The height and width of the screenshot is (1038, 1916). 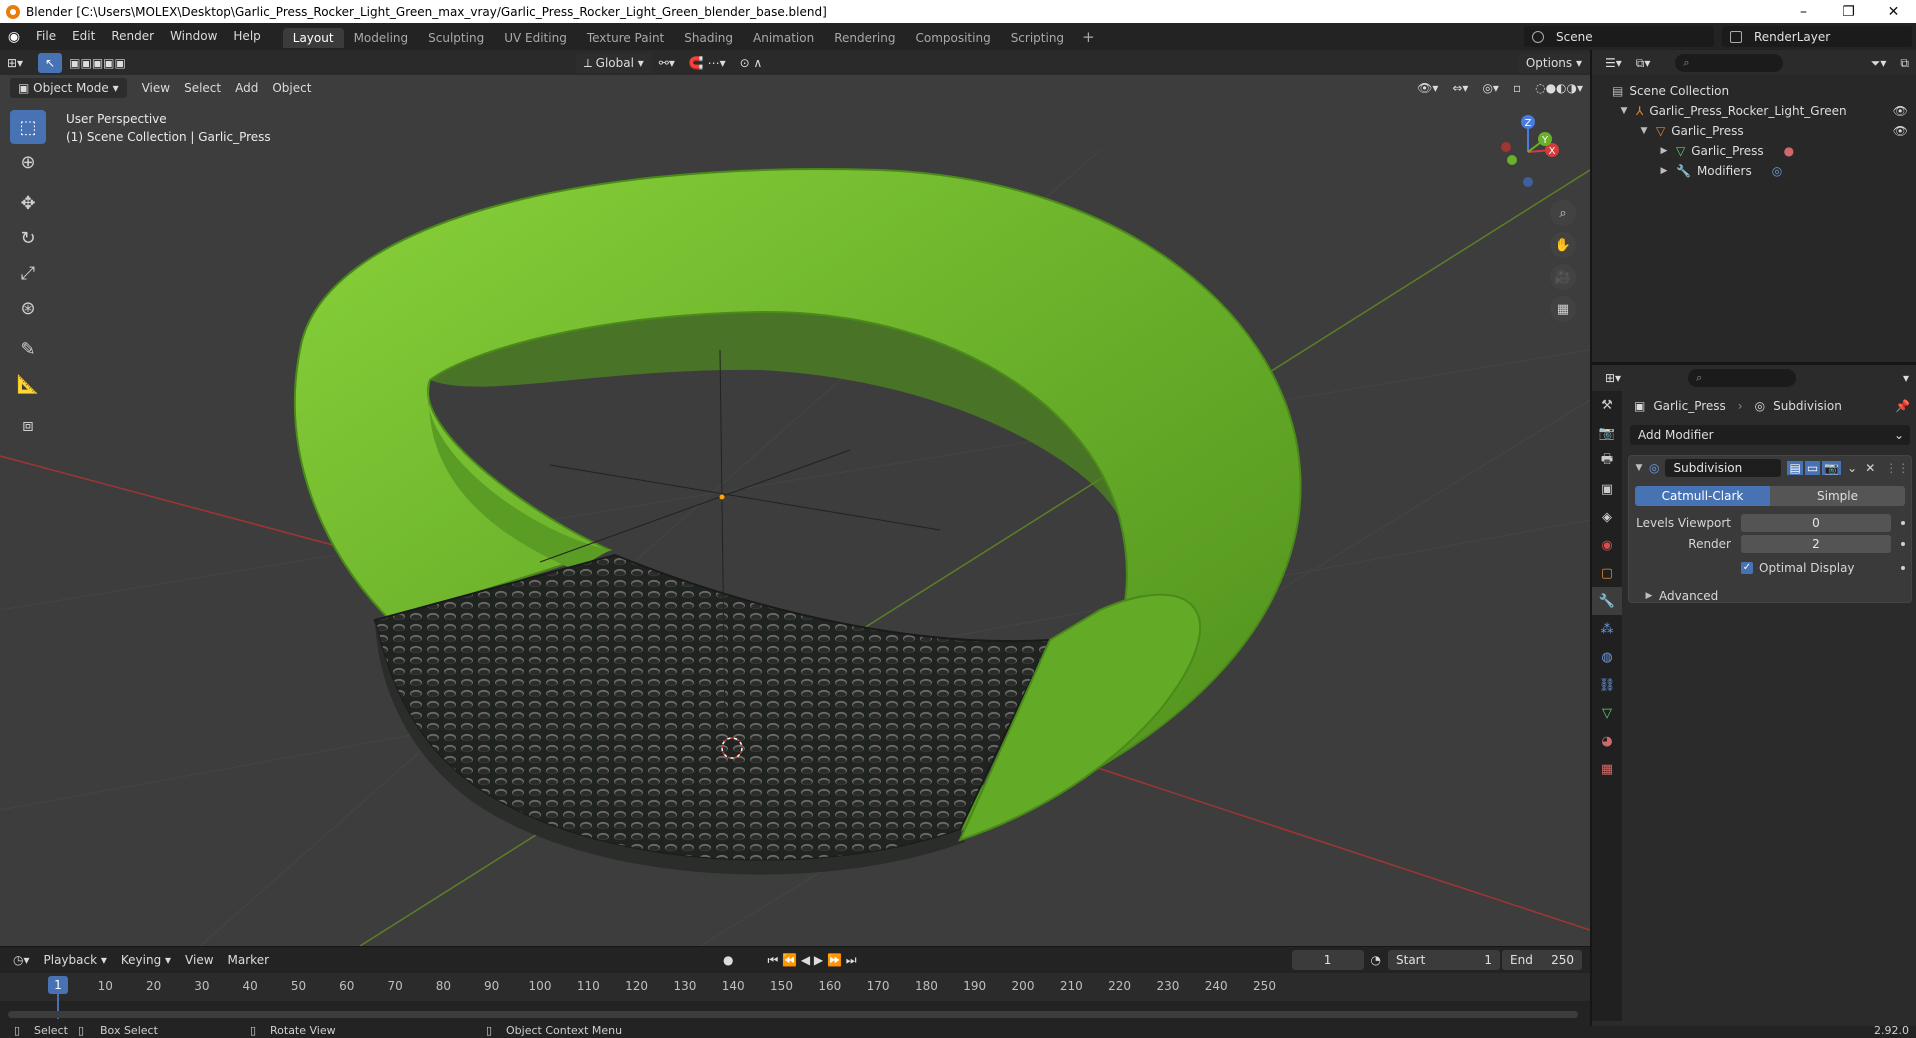 What do you see at coordinates (1563, 277) in the screenshot?
I see `camera-view-icon: 🎥` at bounding box center [1563, 277].